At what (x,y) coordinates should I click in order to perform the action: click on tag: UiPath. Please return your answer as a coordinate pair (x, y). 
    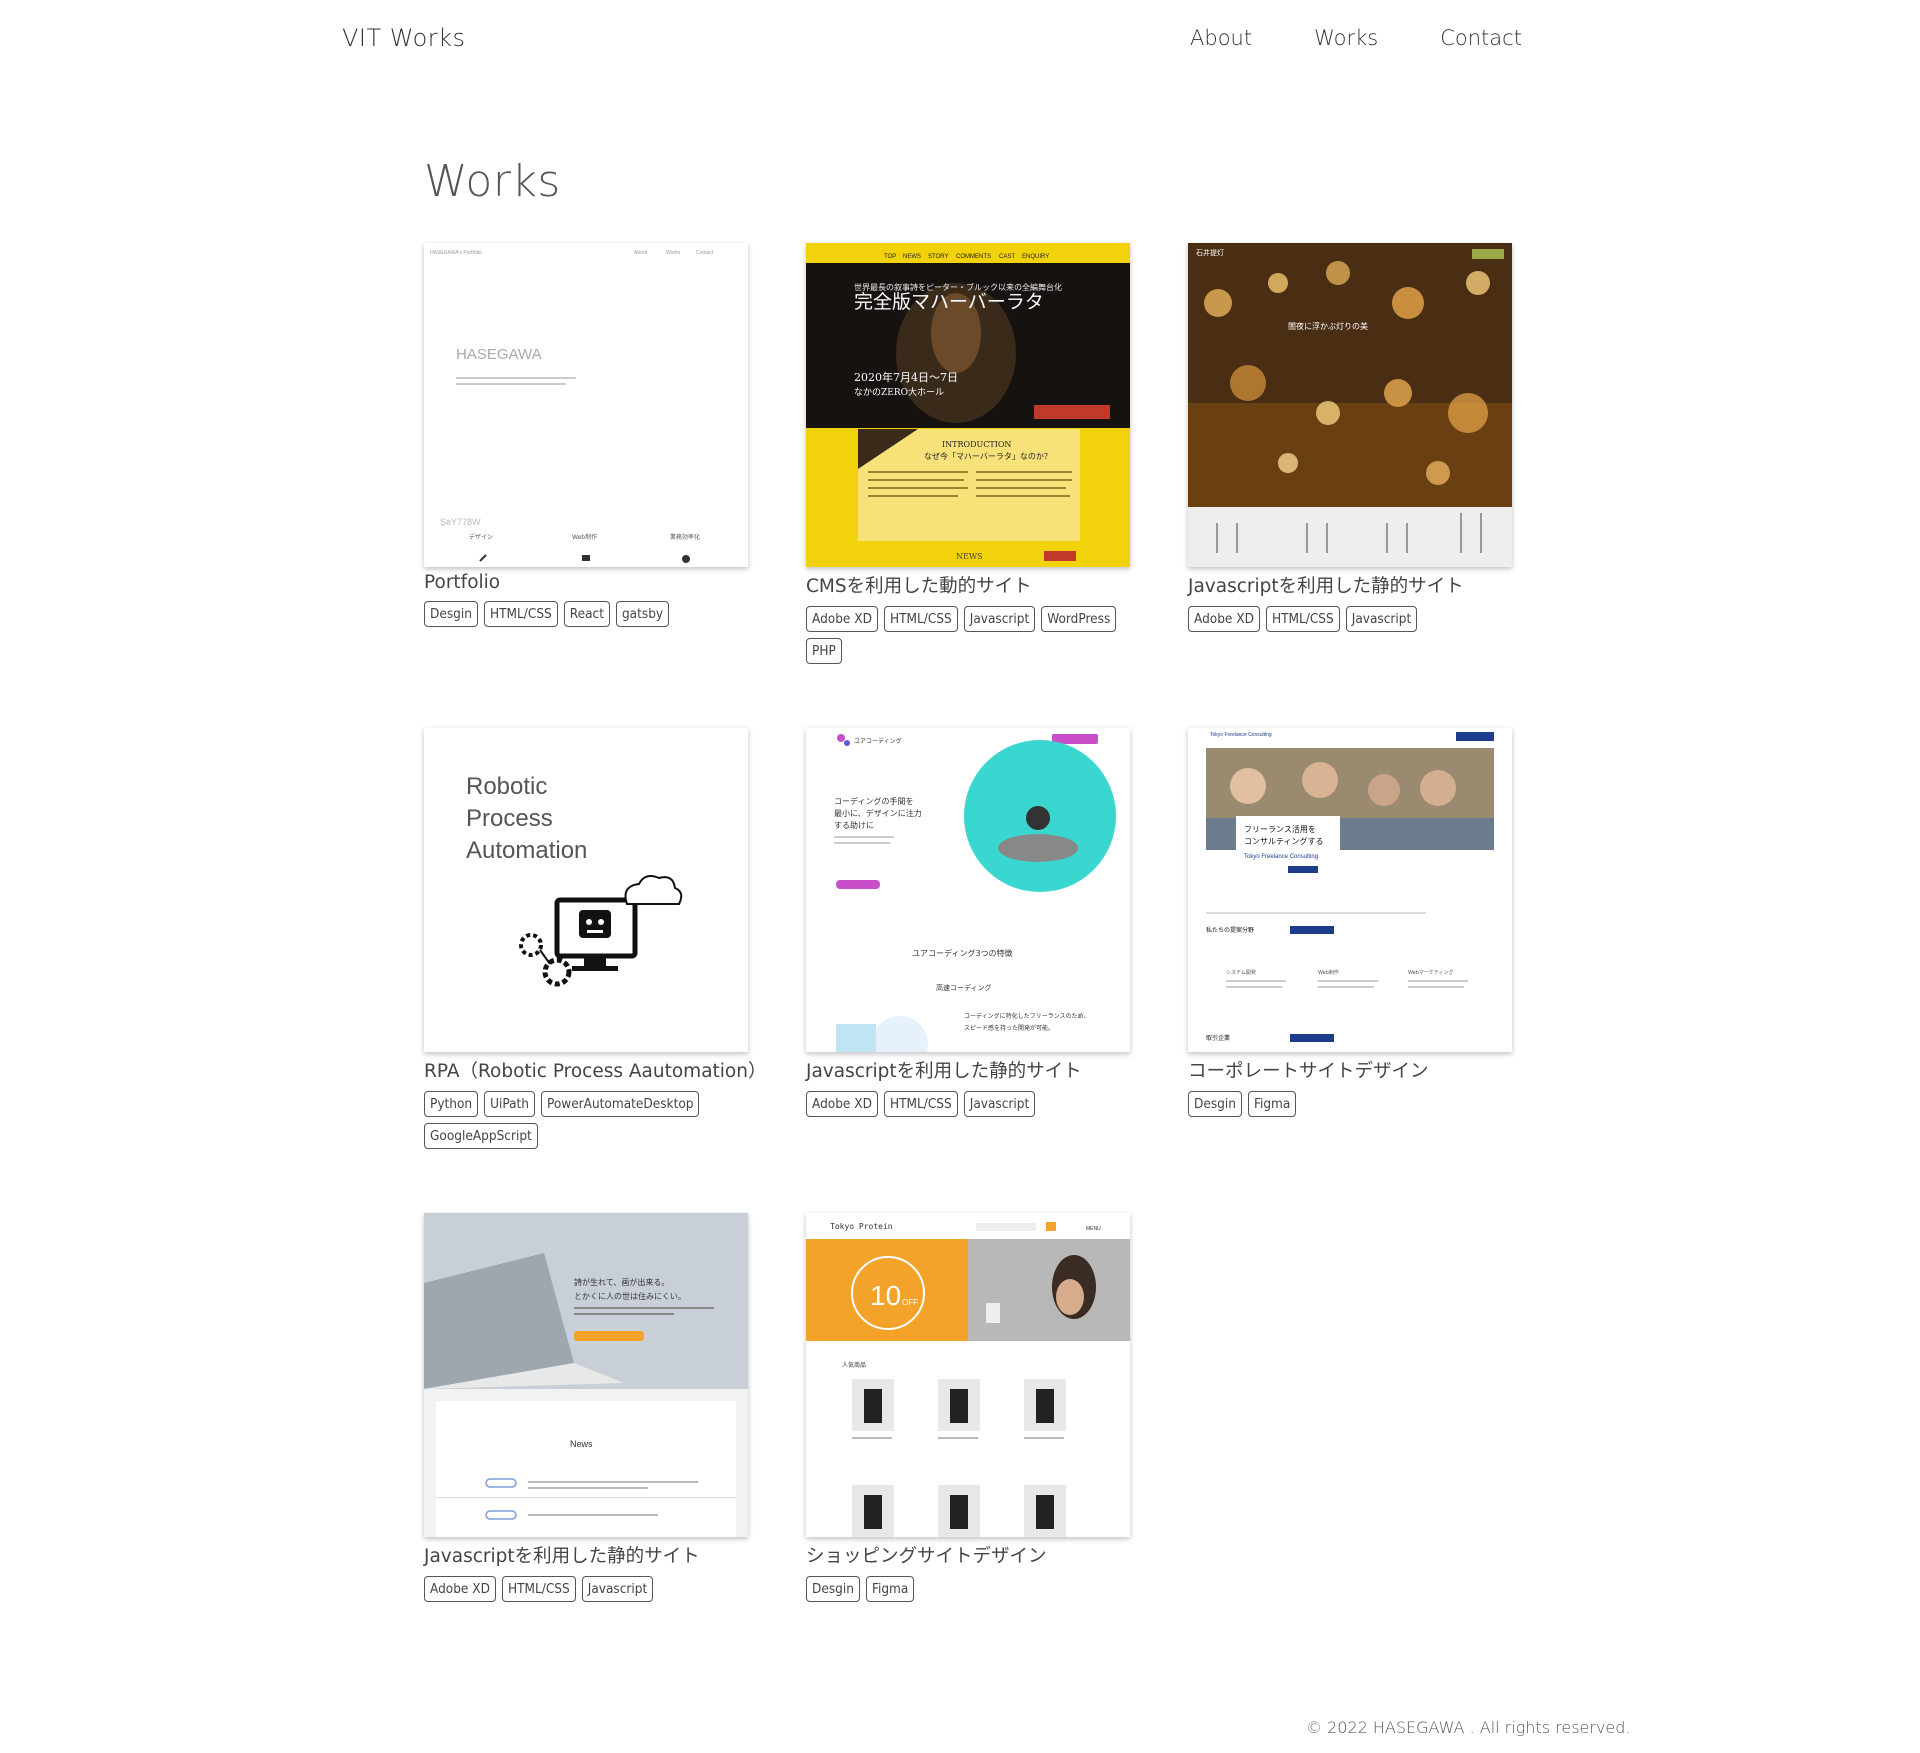
    Looking at the image, I should click on (509, 1104).